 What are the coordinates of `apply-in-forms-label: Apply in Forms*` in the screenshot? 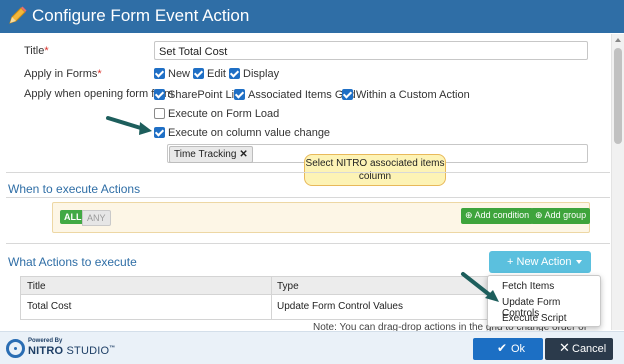 It's located at (63, 74).